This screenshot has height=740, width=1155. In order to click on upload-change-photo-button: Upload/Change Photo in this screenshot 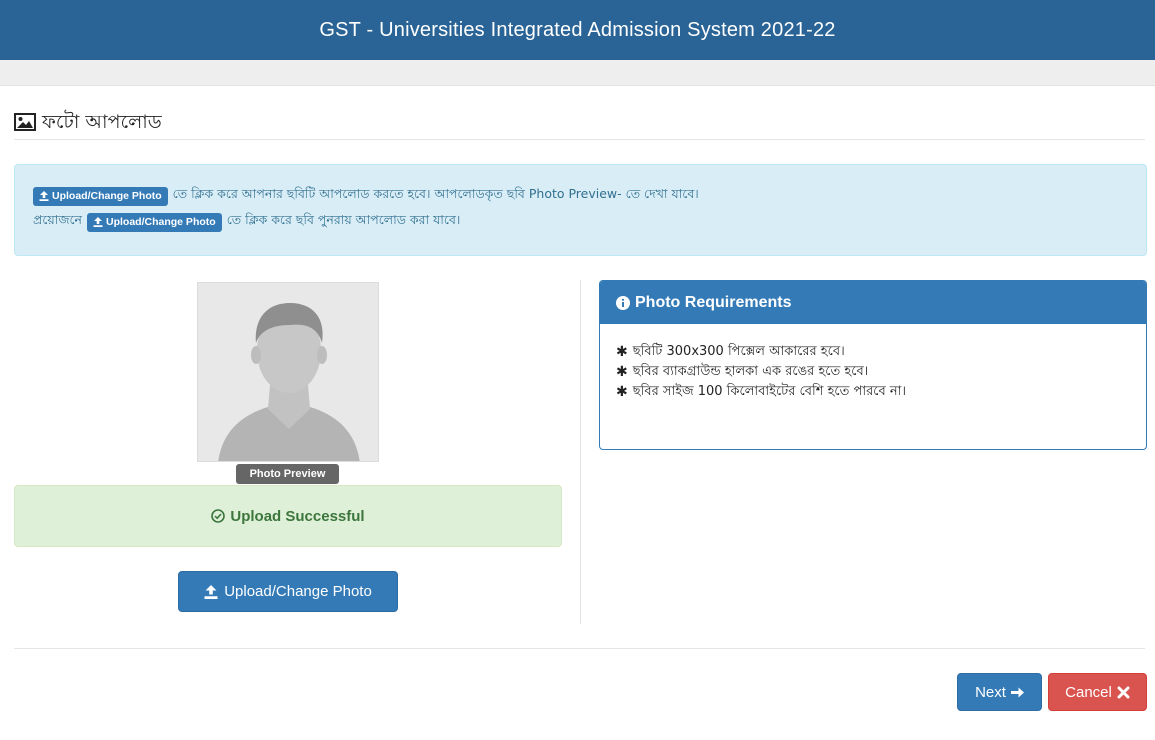, I will do `click(288, 591)`.